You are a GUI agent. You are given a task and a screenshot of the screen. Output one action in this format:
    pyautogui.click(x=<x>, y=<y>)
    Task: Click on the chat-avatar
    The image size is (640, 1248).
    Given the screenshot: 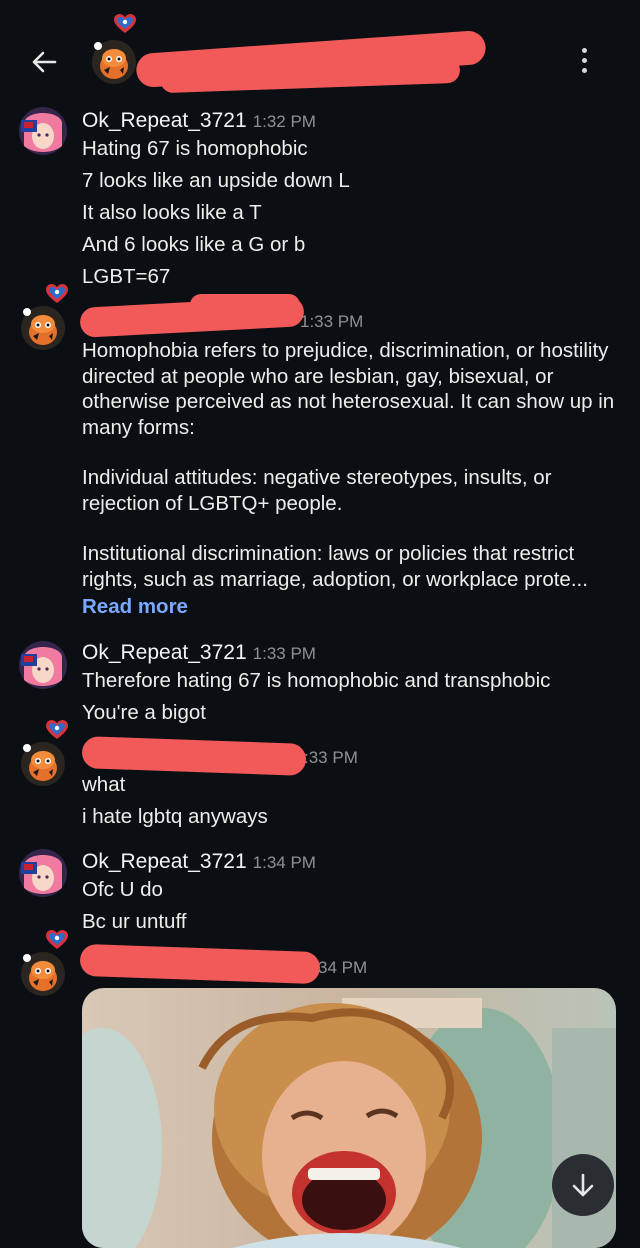 What is the action you would take?
    pyautogui.click(x=114, y=49)
    